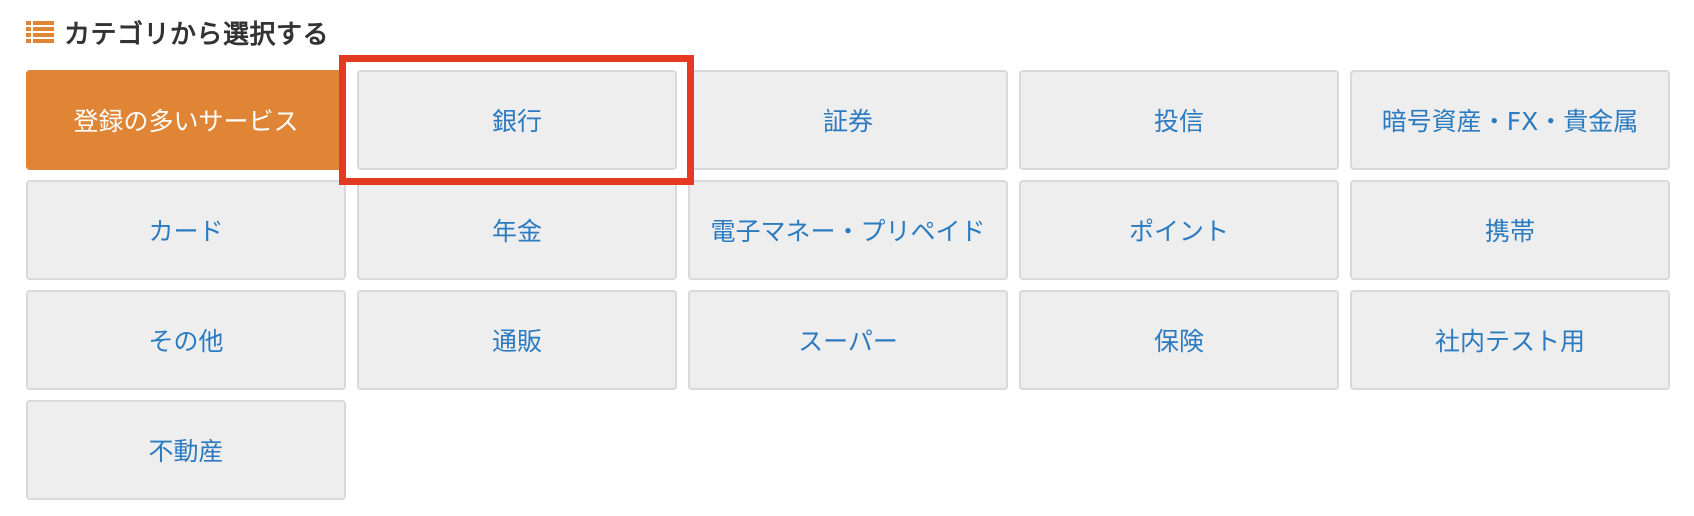  I want to click on category-button-points: ポイント, so click(1179, 230).